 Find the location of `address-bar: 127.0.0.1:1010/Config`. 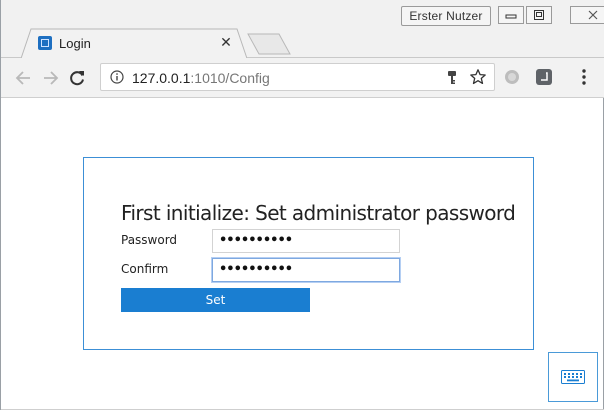

address-bar: 127.0.0.1:1010/Config is located at coordinates (297, 77).